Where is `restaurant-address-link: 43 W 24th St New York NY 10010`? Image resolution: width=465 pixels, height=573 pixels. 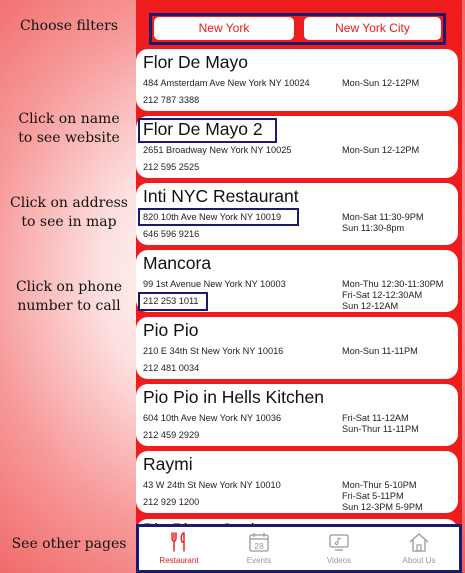 restaurant-address-link: 43 W 24th St New York NY 10010 is located at coordinates (212, 485).